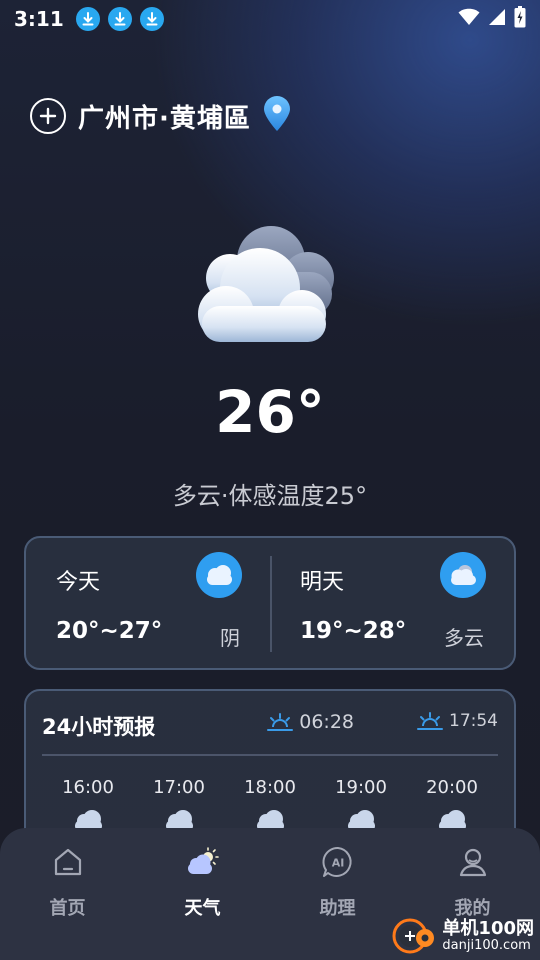 Image resolution: width=540 pixels, height=960 pixels. What do you see at coordinates (99, 727) in the screenshot?
I see `hourly-title: 24小时预报` at bounding box center [99, 727].